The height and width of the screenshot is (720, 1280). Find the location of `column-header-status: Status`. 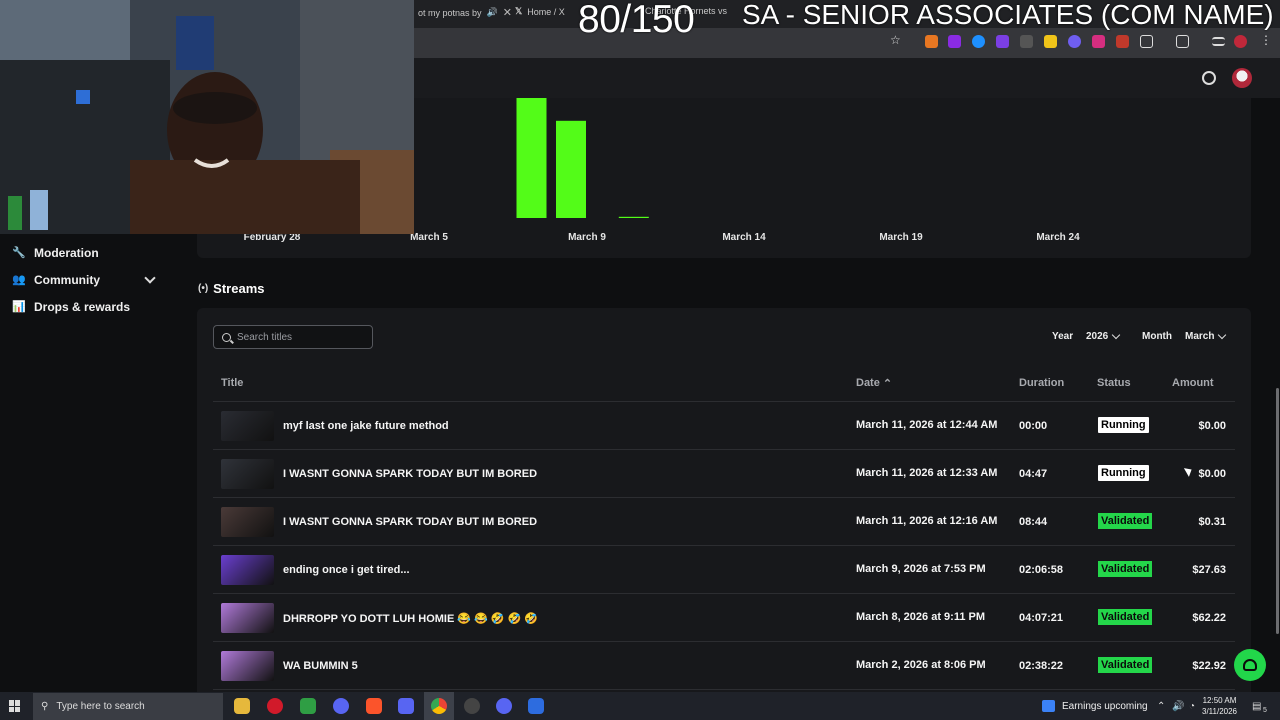

column-header-status: Status is located at coordinates (1114, 383).